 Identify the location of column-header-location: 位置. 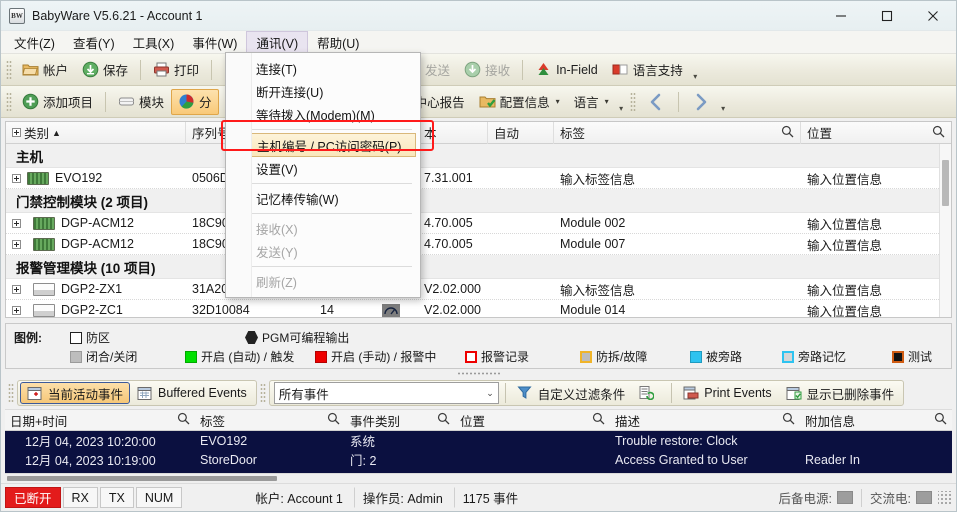
(876, 133).